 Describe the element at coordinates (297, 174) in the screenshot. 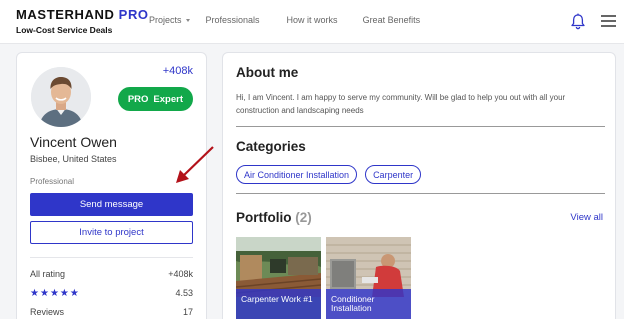

I see `category-tag: Air Conditioner Installation` at that location.